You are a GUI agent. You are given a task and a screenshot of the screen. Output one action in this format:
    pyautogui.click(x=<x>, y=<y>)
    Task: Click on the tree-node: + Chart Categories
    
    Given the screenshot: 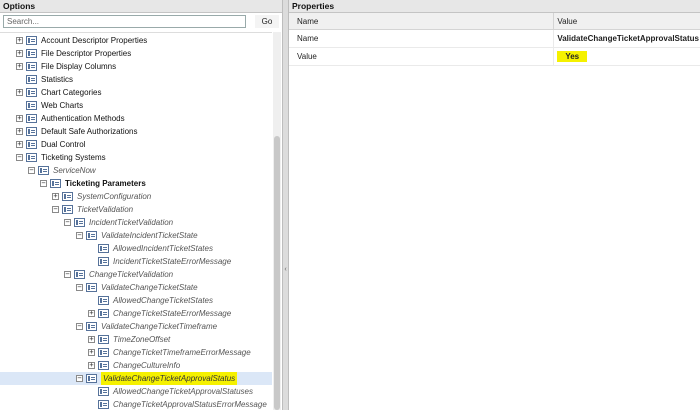 What is the action you would take?
    pyautogui.click(x=50, y=92)
    